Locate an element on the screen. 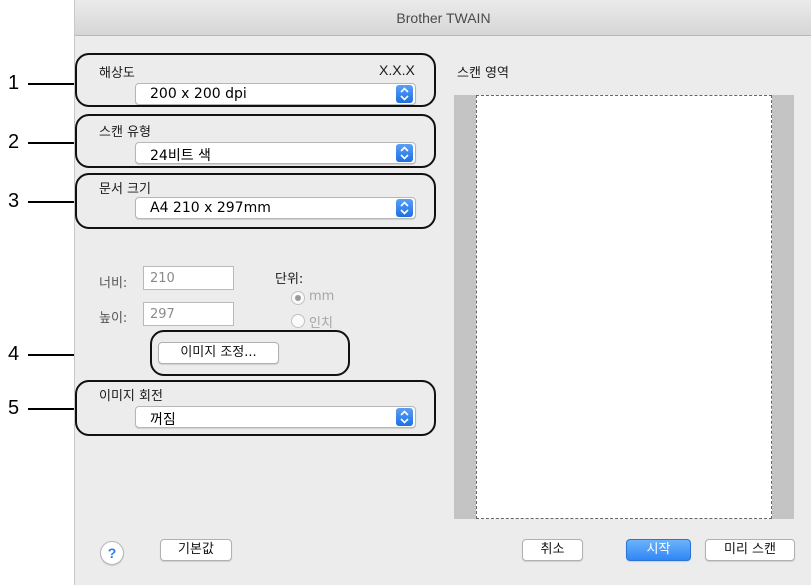 Image resolution: width=811 pixels, height=585 pixels. prescan-button: 미리 스캔 is located at coordinates (750, 550).